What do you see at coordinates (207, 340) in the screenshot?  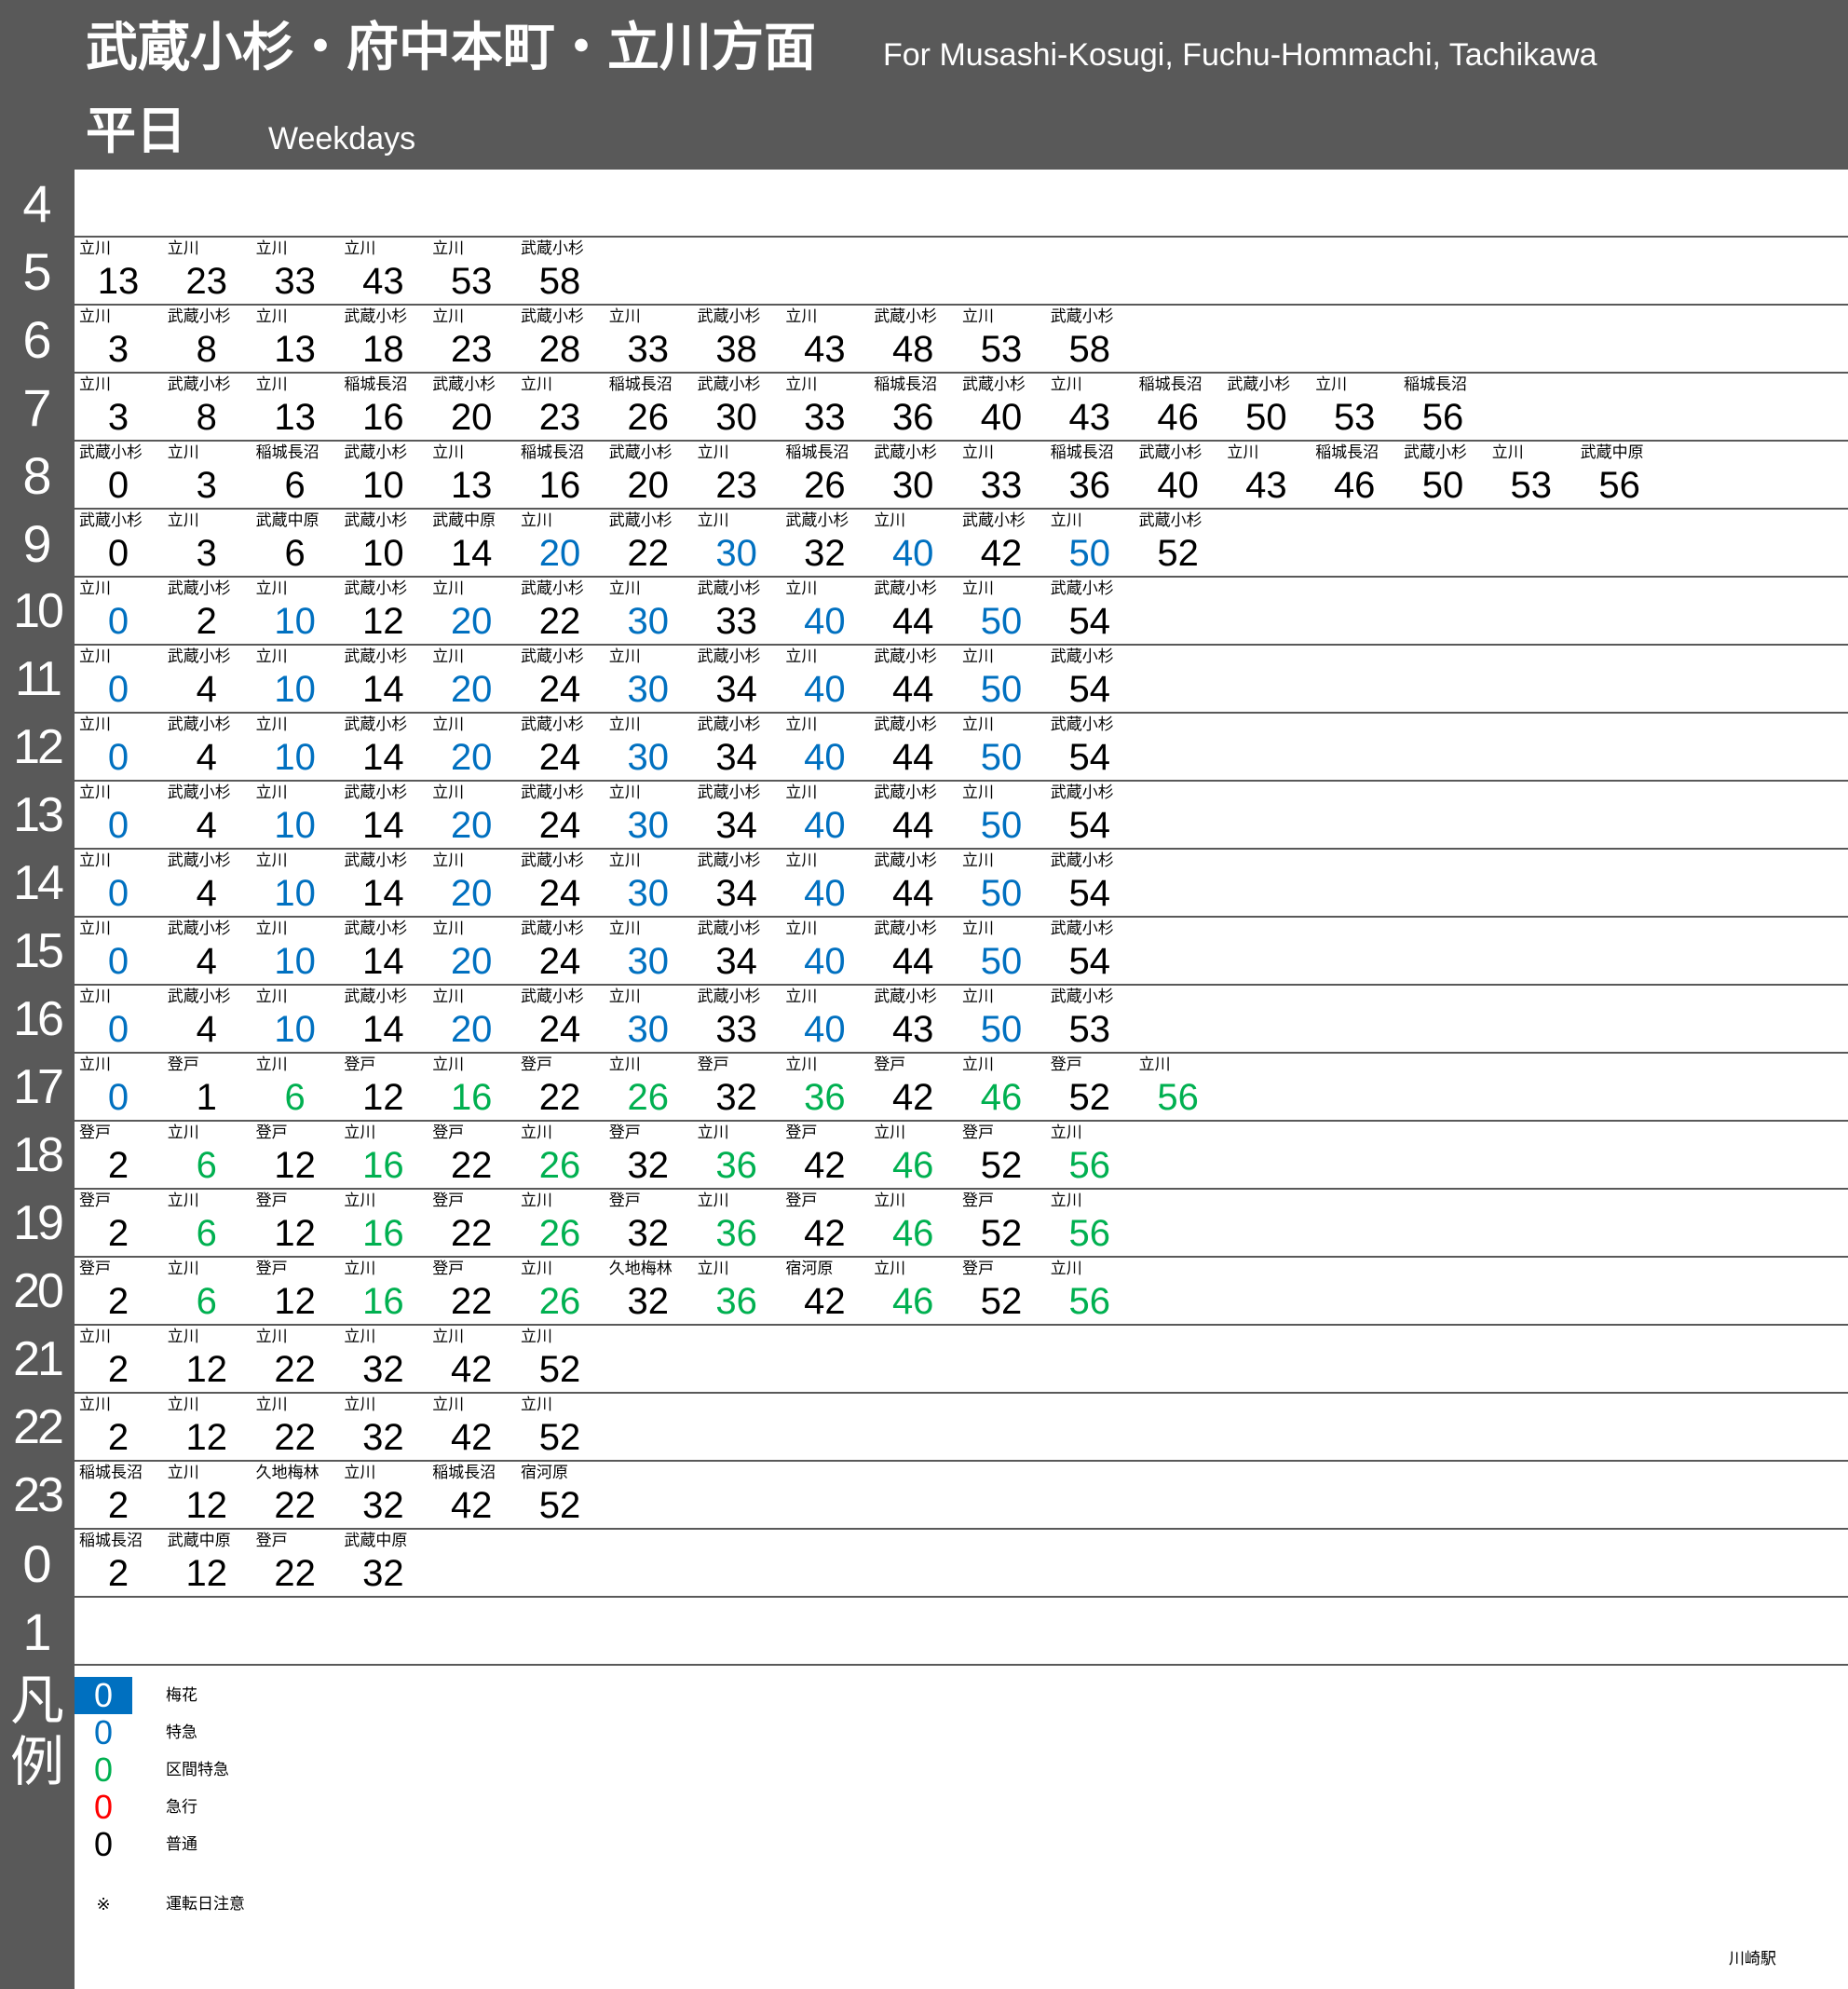 I see `departure-cell: 武蔵小杉 8` at bounding box center [207, 340].